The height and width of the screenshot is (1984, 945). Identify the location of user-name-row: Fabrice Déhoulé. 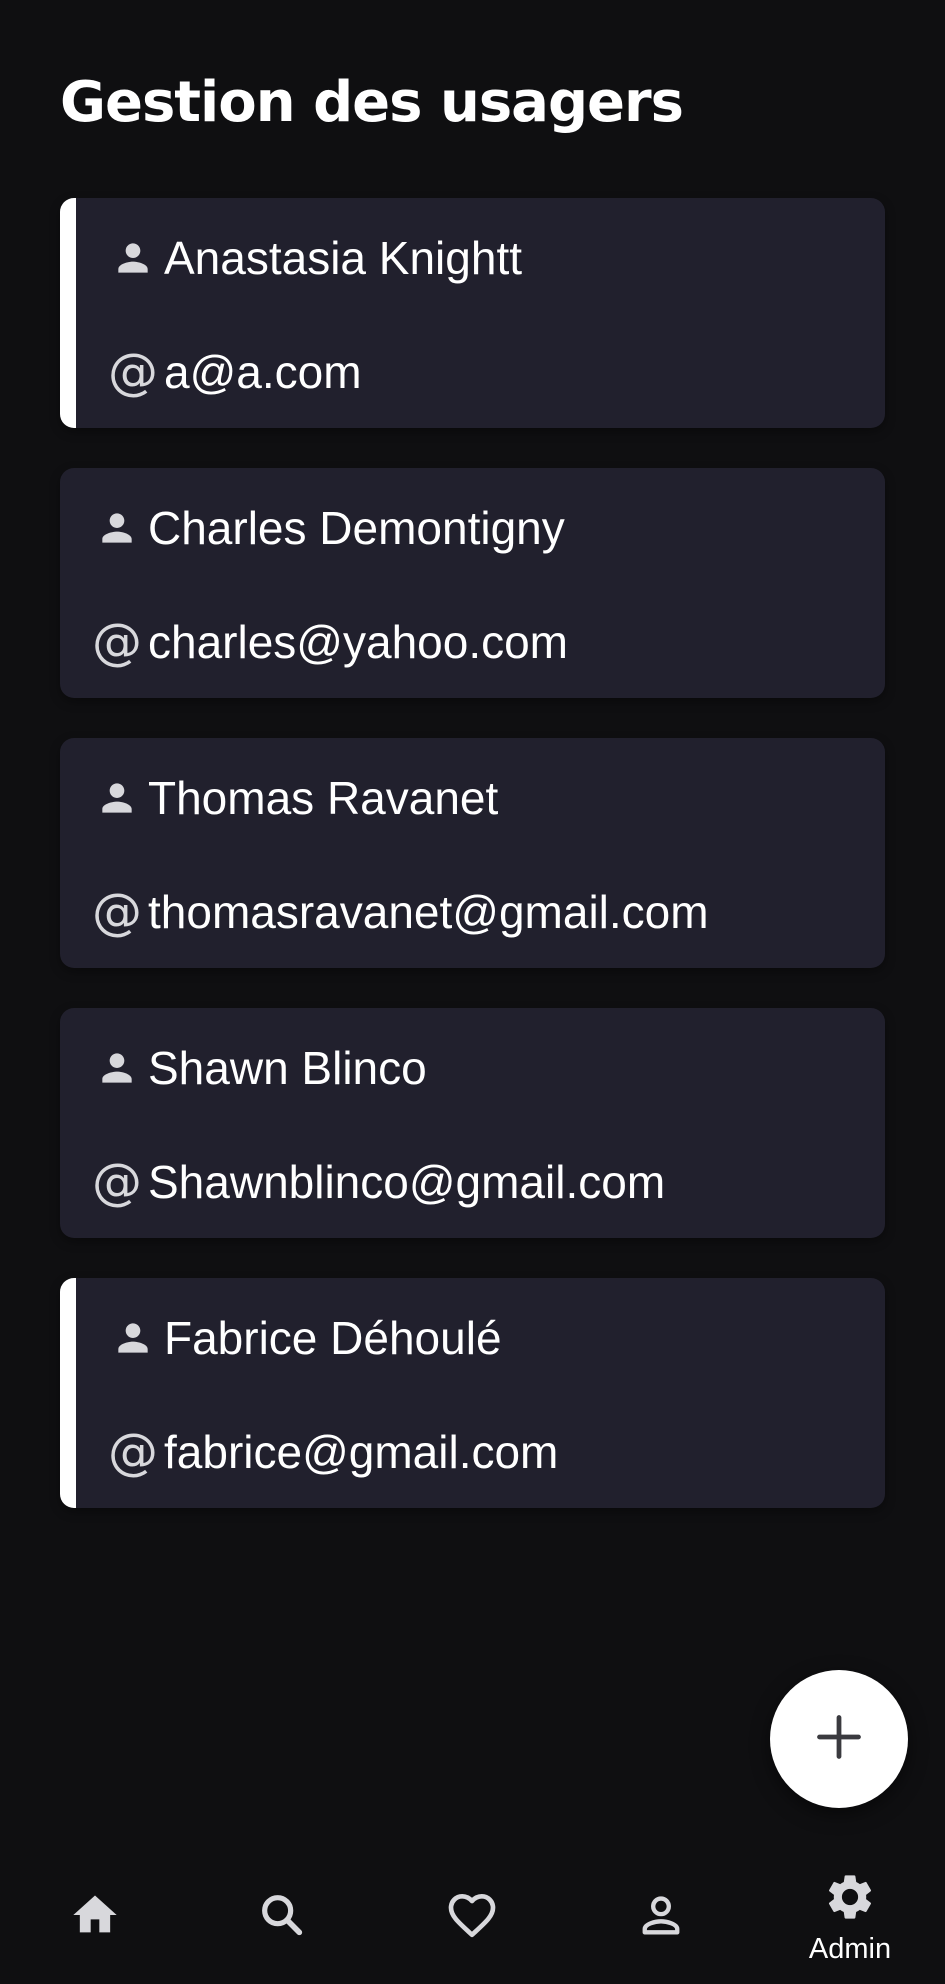
(304, 1338).